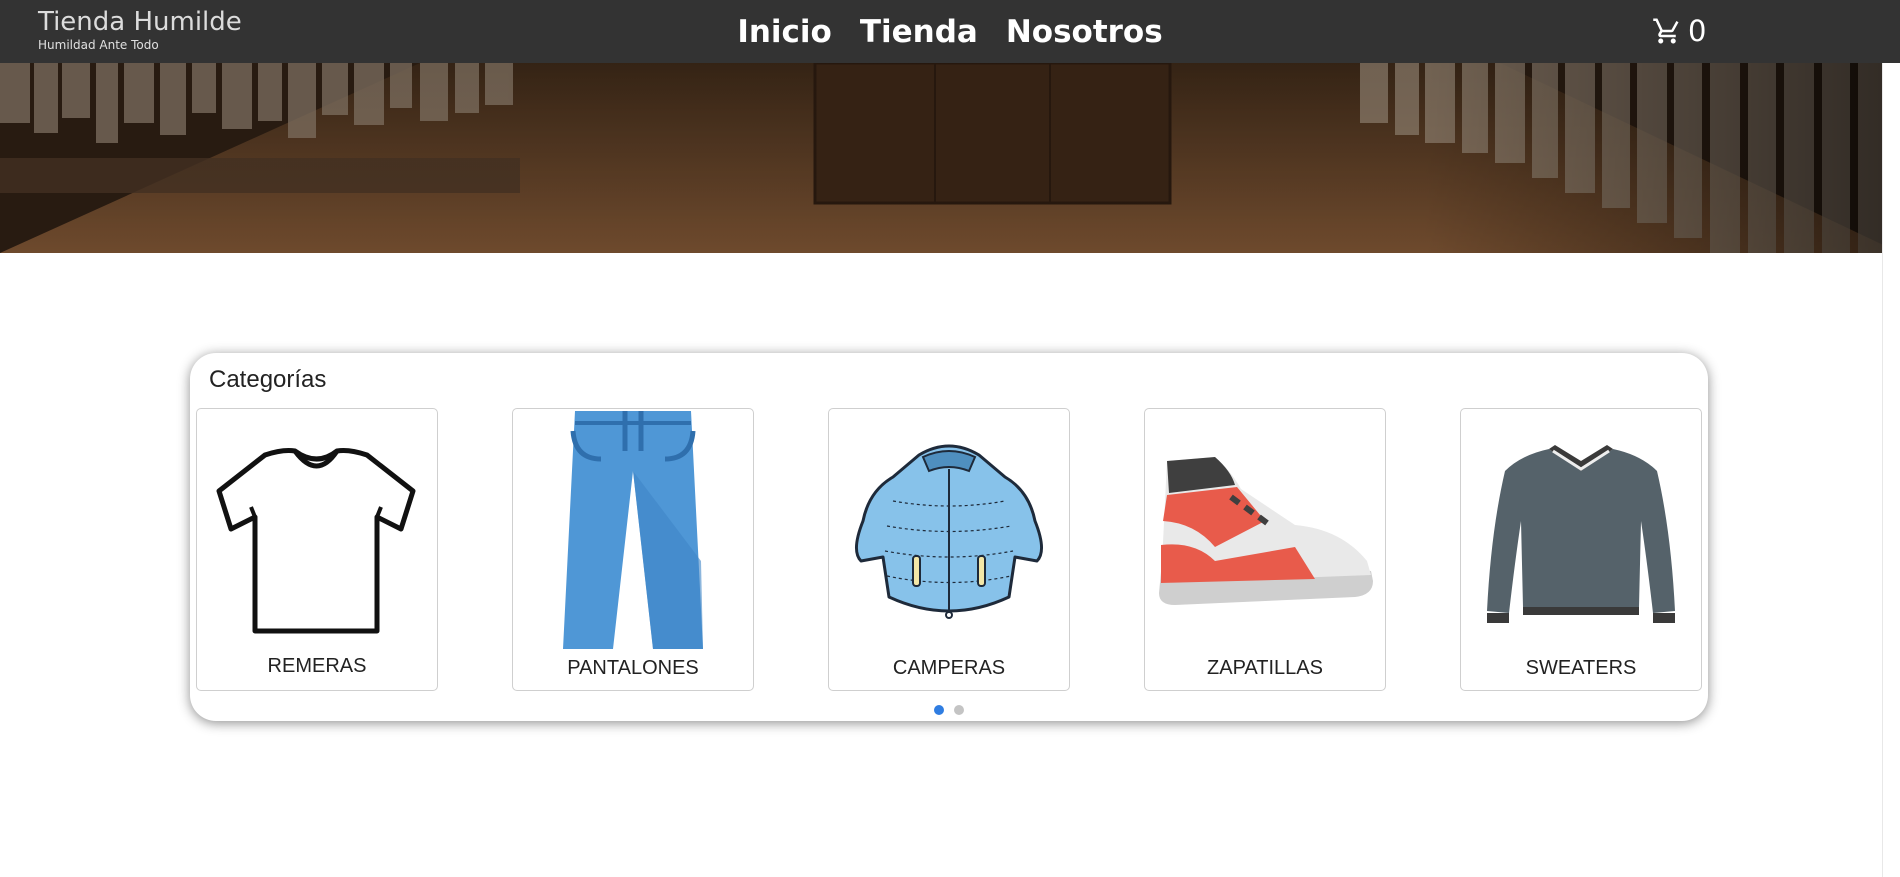 Image resolution: width=1900 pixels, height=877 pixels. What do you see at coordinates (1265, 668) in the screenshot?
I see `category-label: ZAPATILLAS` at bounding box center [1265, 668].